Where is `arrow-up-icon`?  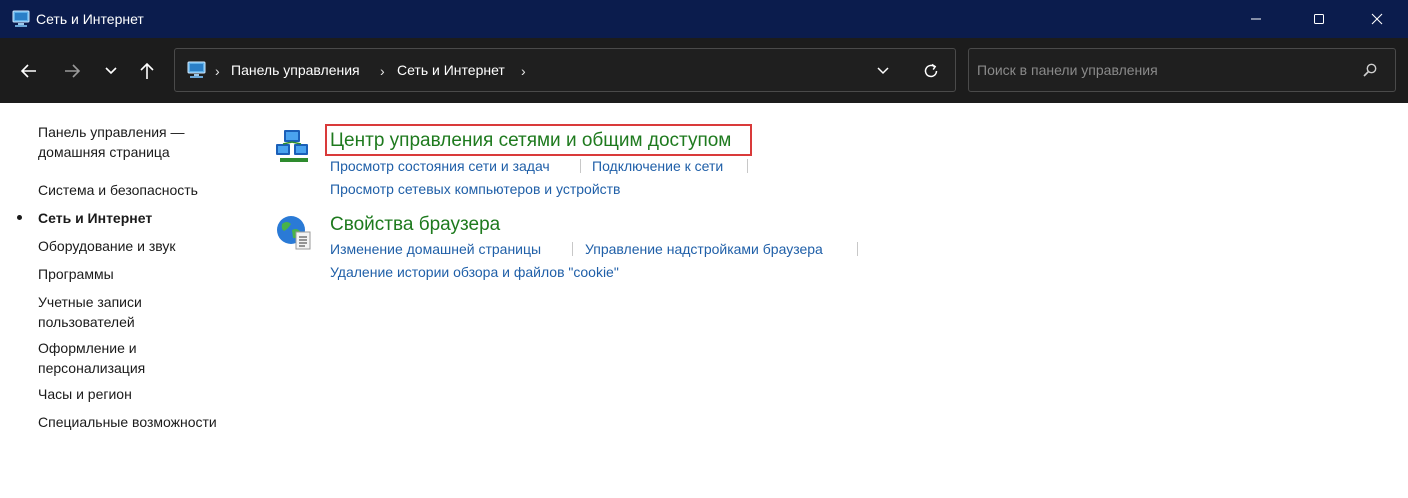 arrow-up-icon is located at coordinates (147, 70).